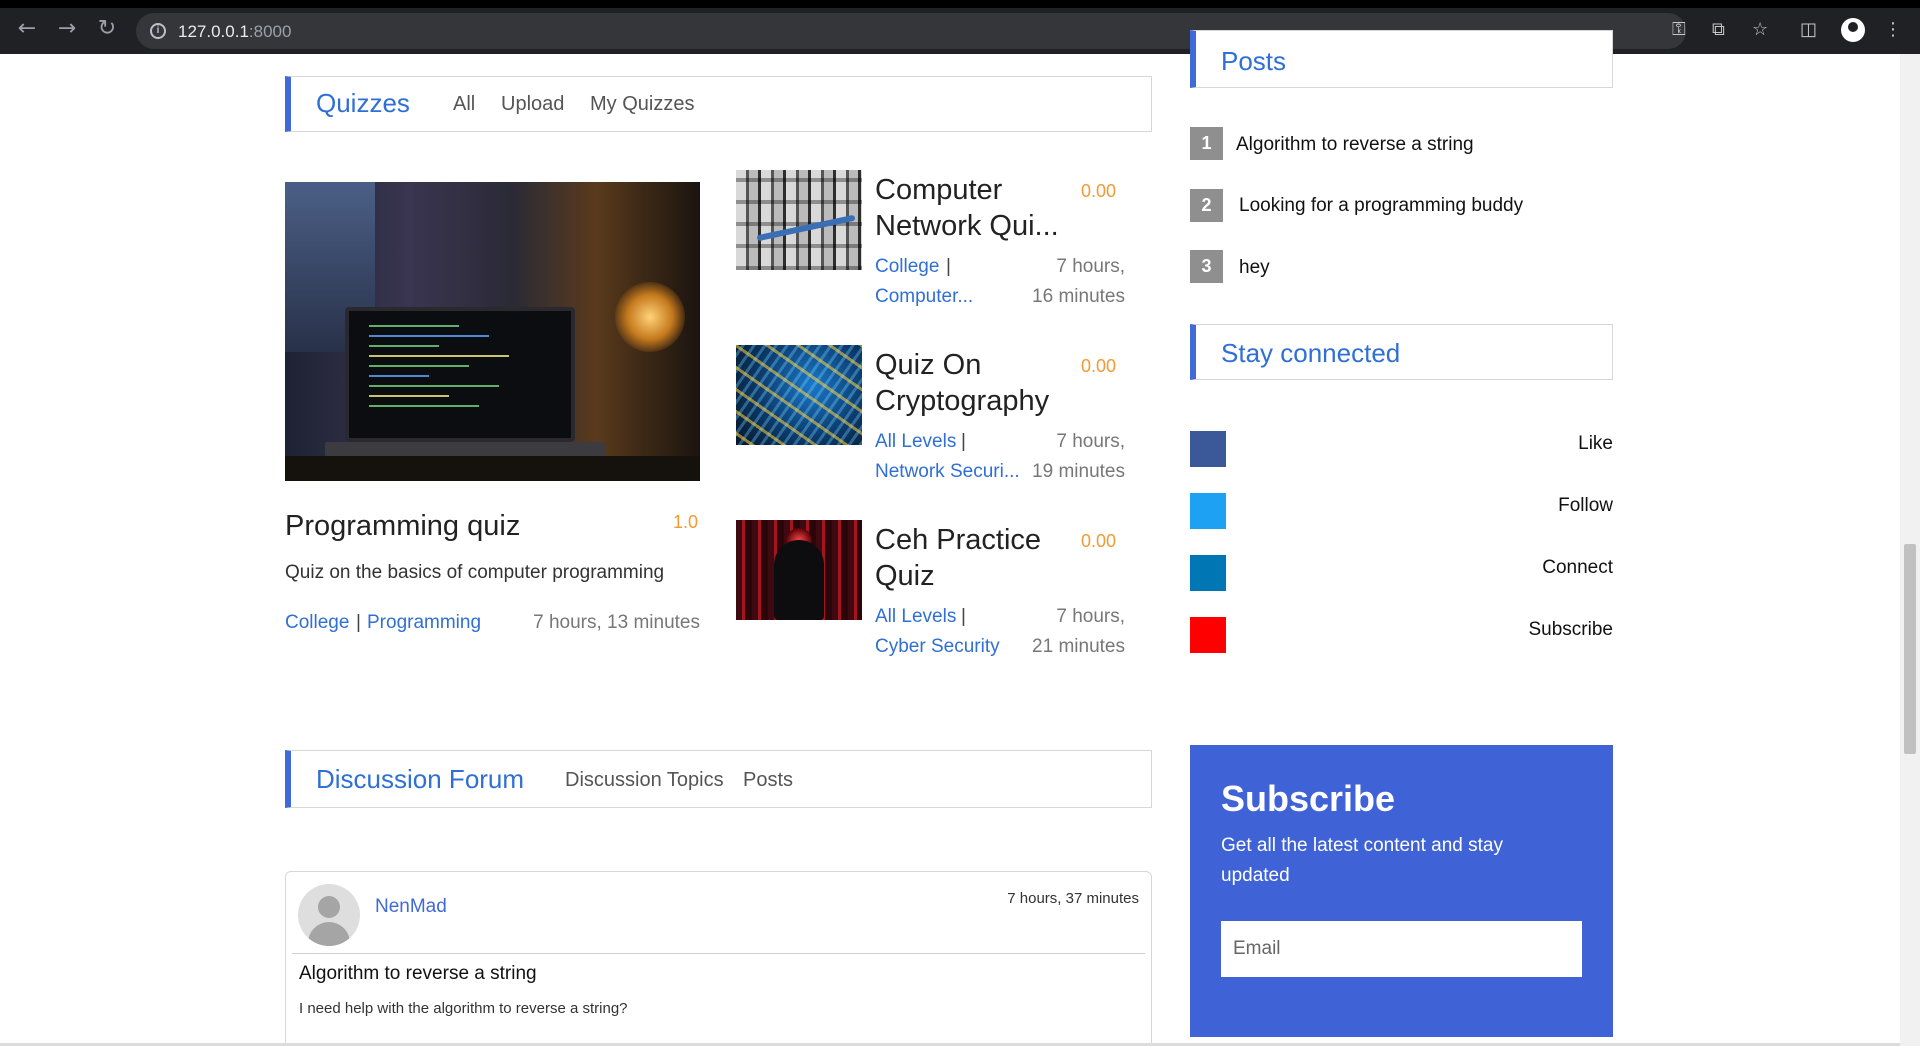 The height and width of the screenshot is (1046, 1920). I want to click on share-icon: ⧉, so click(1718, 30).